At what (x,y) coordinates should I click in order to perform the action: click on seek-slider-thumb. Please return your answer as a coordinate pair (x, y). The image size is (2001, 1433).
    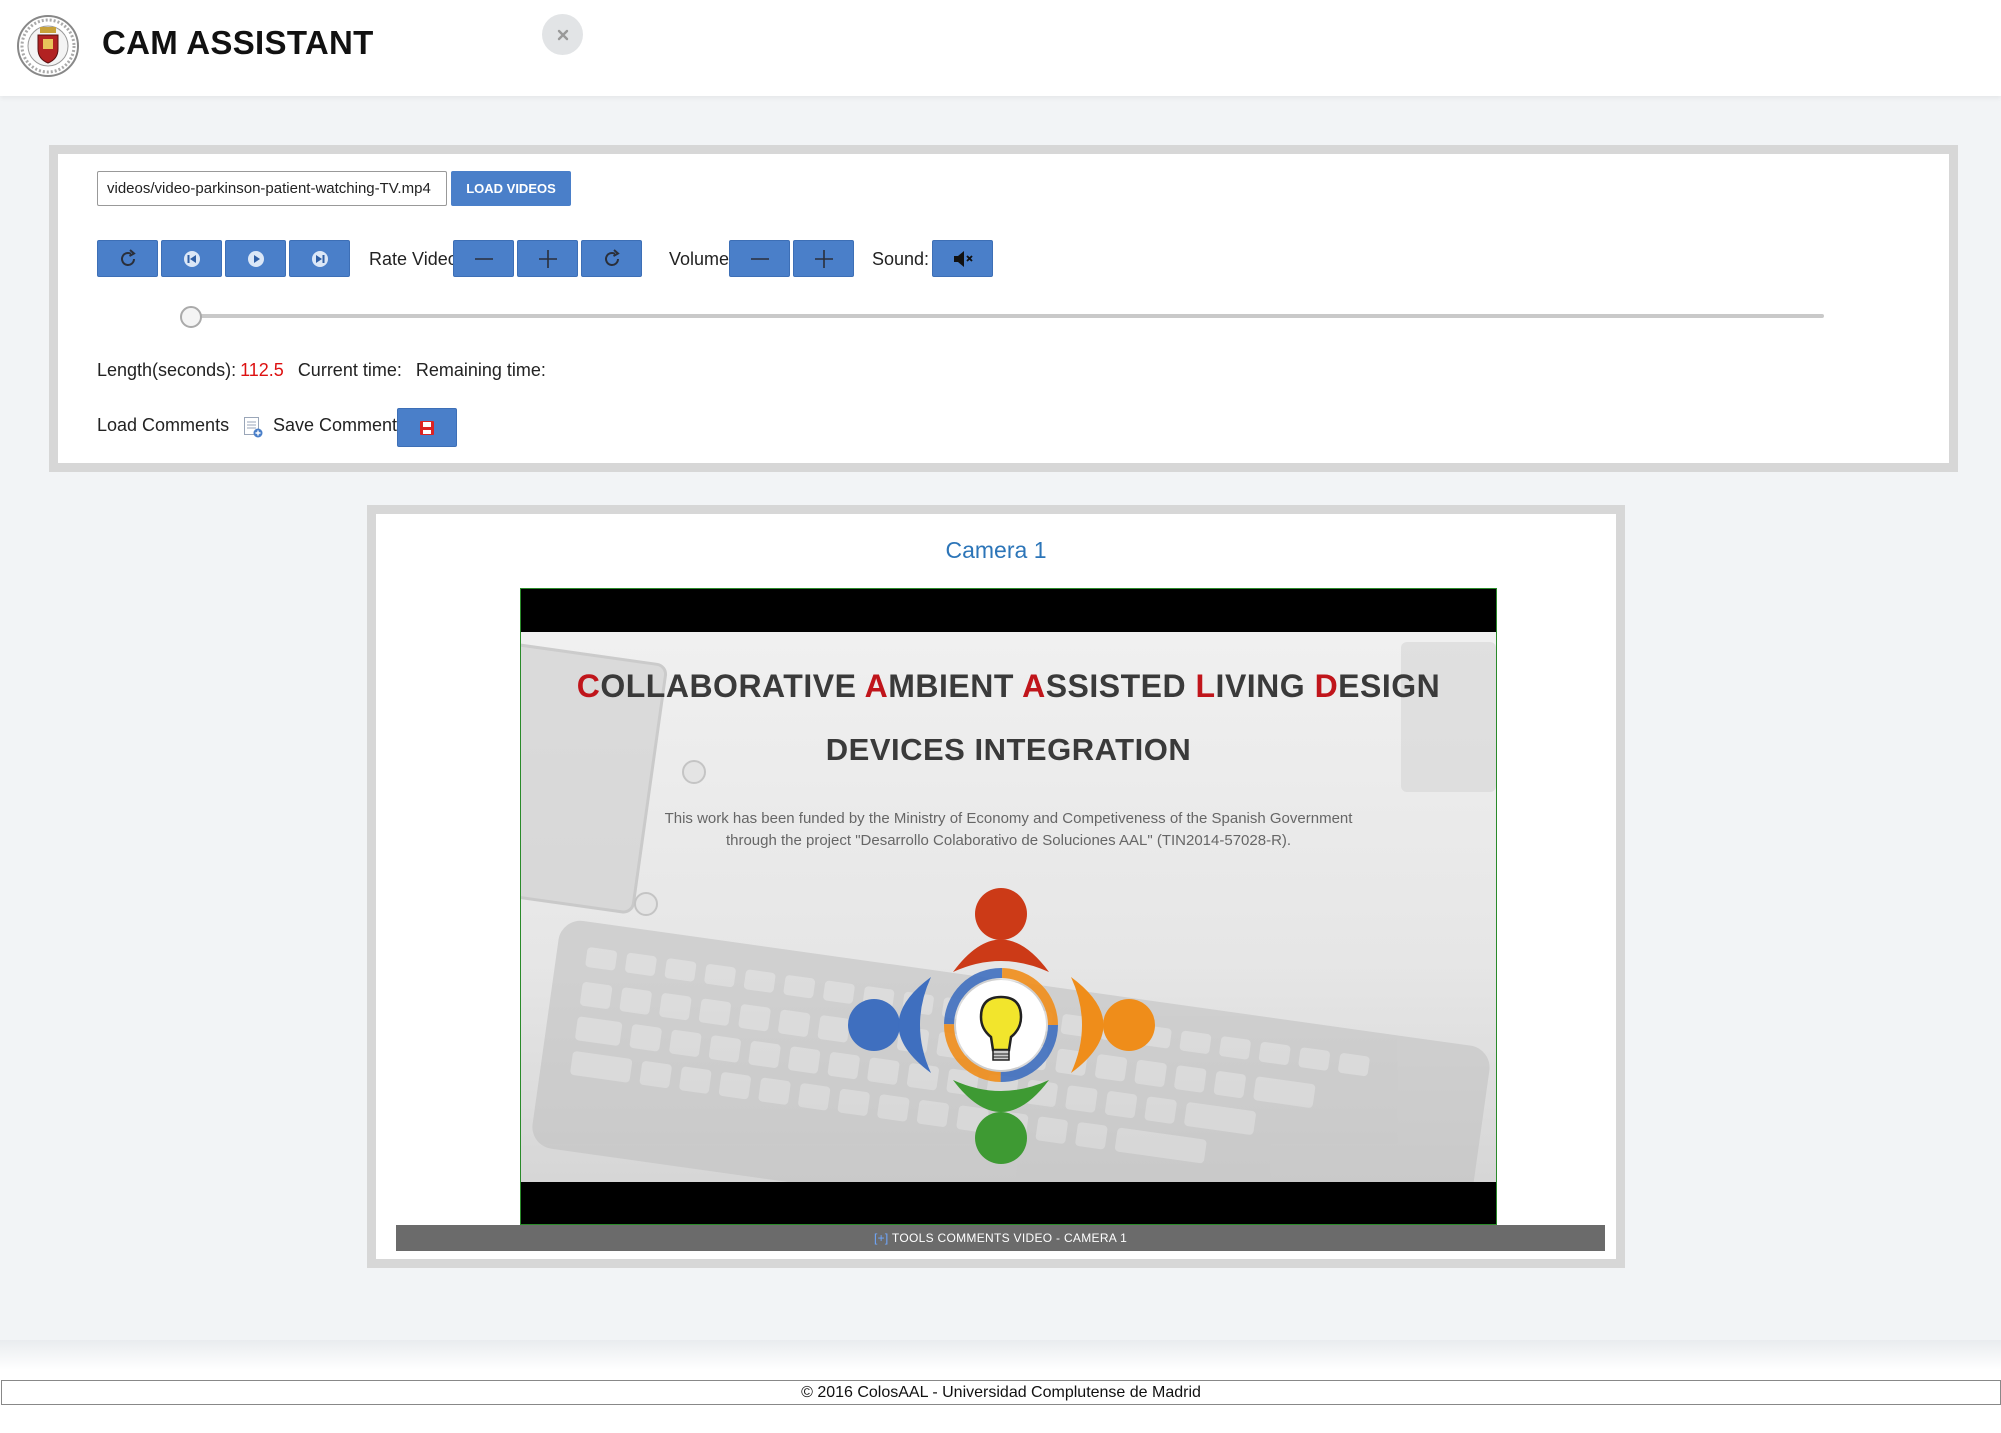
    Looking at the image, I should click on (191, 317).